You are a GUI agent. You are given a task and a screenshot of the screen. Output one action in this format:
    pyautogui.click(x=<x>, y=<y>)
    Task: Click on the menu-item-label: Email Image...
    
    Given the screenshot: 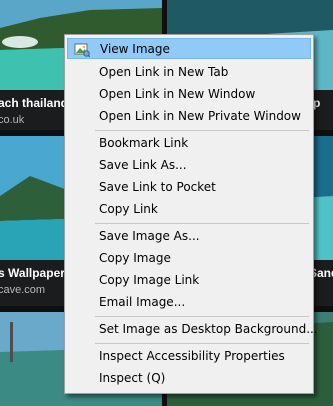 What is the action you would take?
    pyautogui.click(x=142, y=302)
    